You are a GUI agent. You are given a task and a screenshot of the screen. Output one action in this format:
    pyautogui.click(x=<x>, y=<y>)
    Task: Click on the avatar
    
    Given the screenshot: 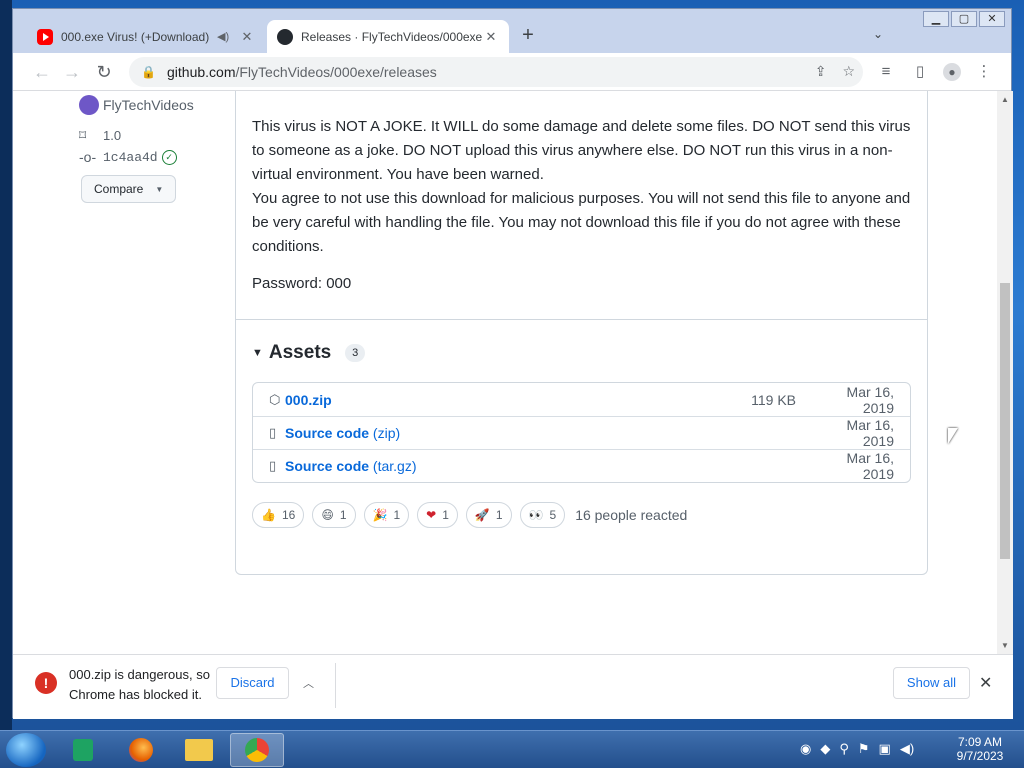 What is the action you would take?
    pyautogui.click(x=89, y=105)
    